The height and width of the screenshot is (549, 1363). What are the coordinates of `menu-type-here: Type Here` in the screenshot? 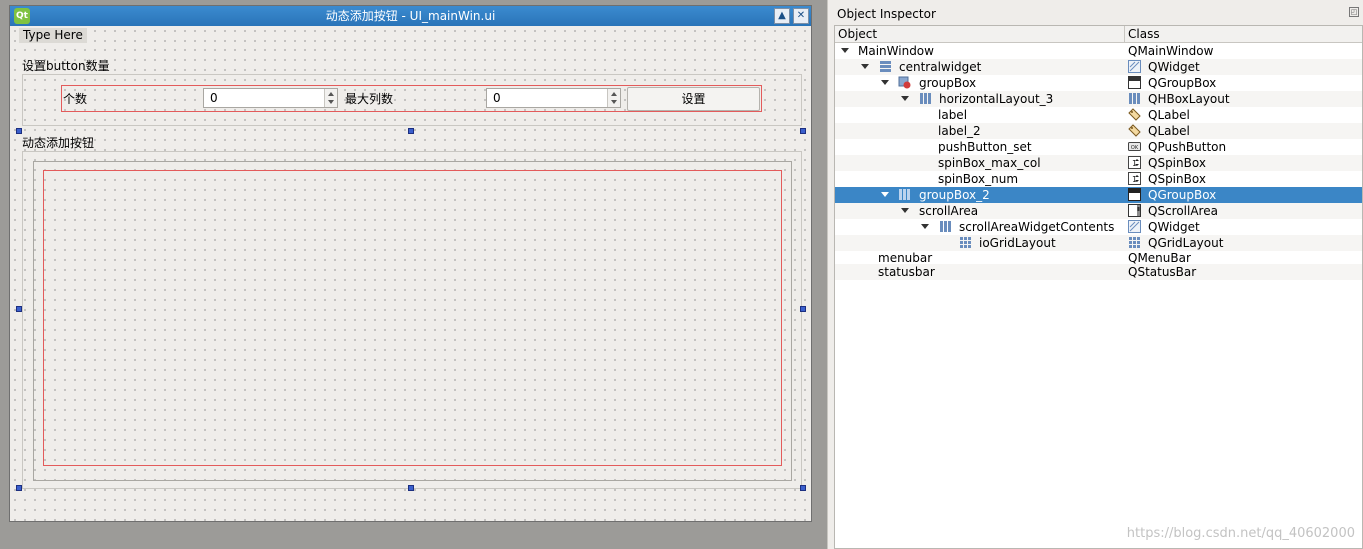 It's located at (53, 35).